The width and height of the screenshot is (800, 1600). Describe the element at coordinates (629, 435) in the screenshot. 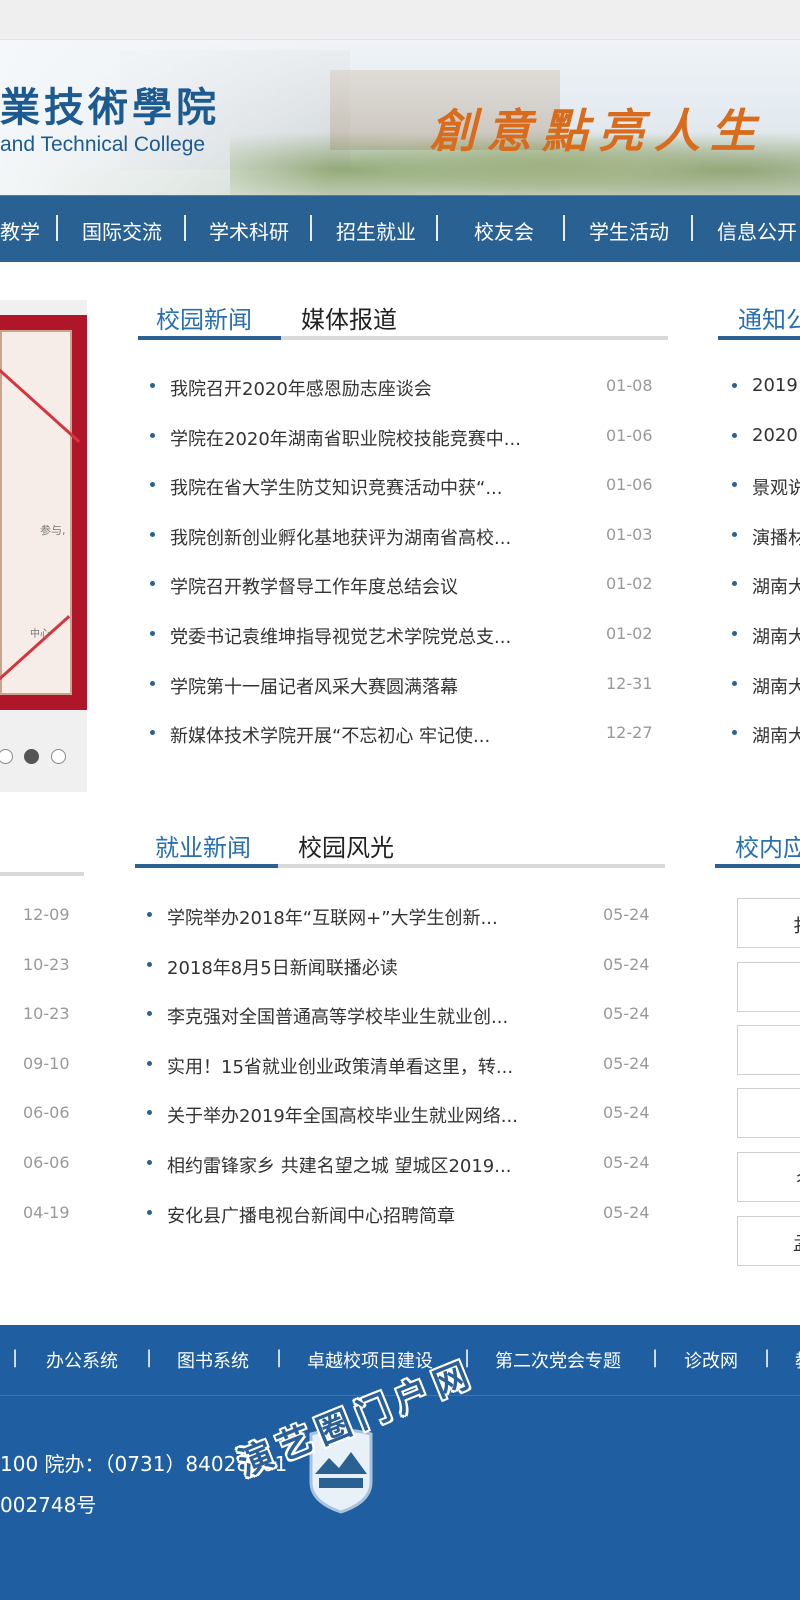

I see `news-date: 01-06` at that location.